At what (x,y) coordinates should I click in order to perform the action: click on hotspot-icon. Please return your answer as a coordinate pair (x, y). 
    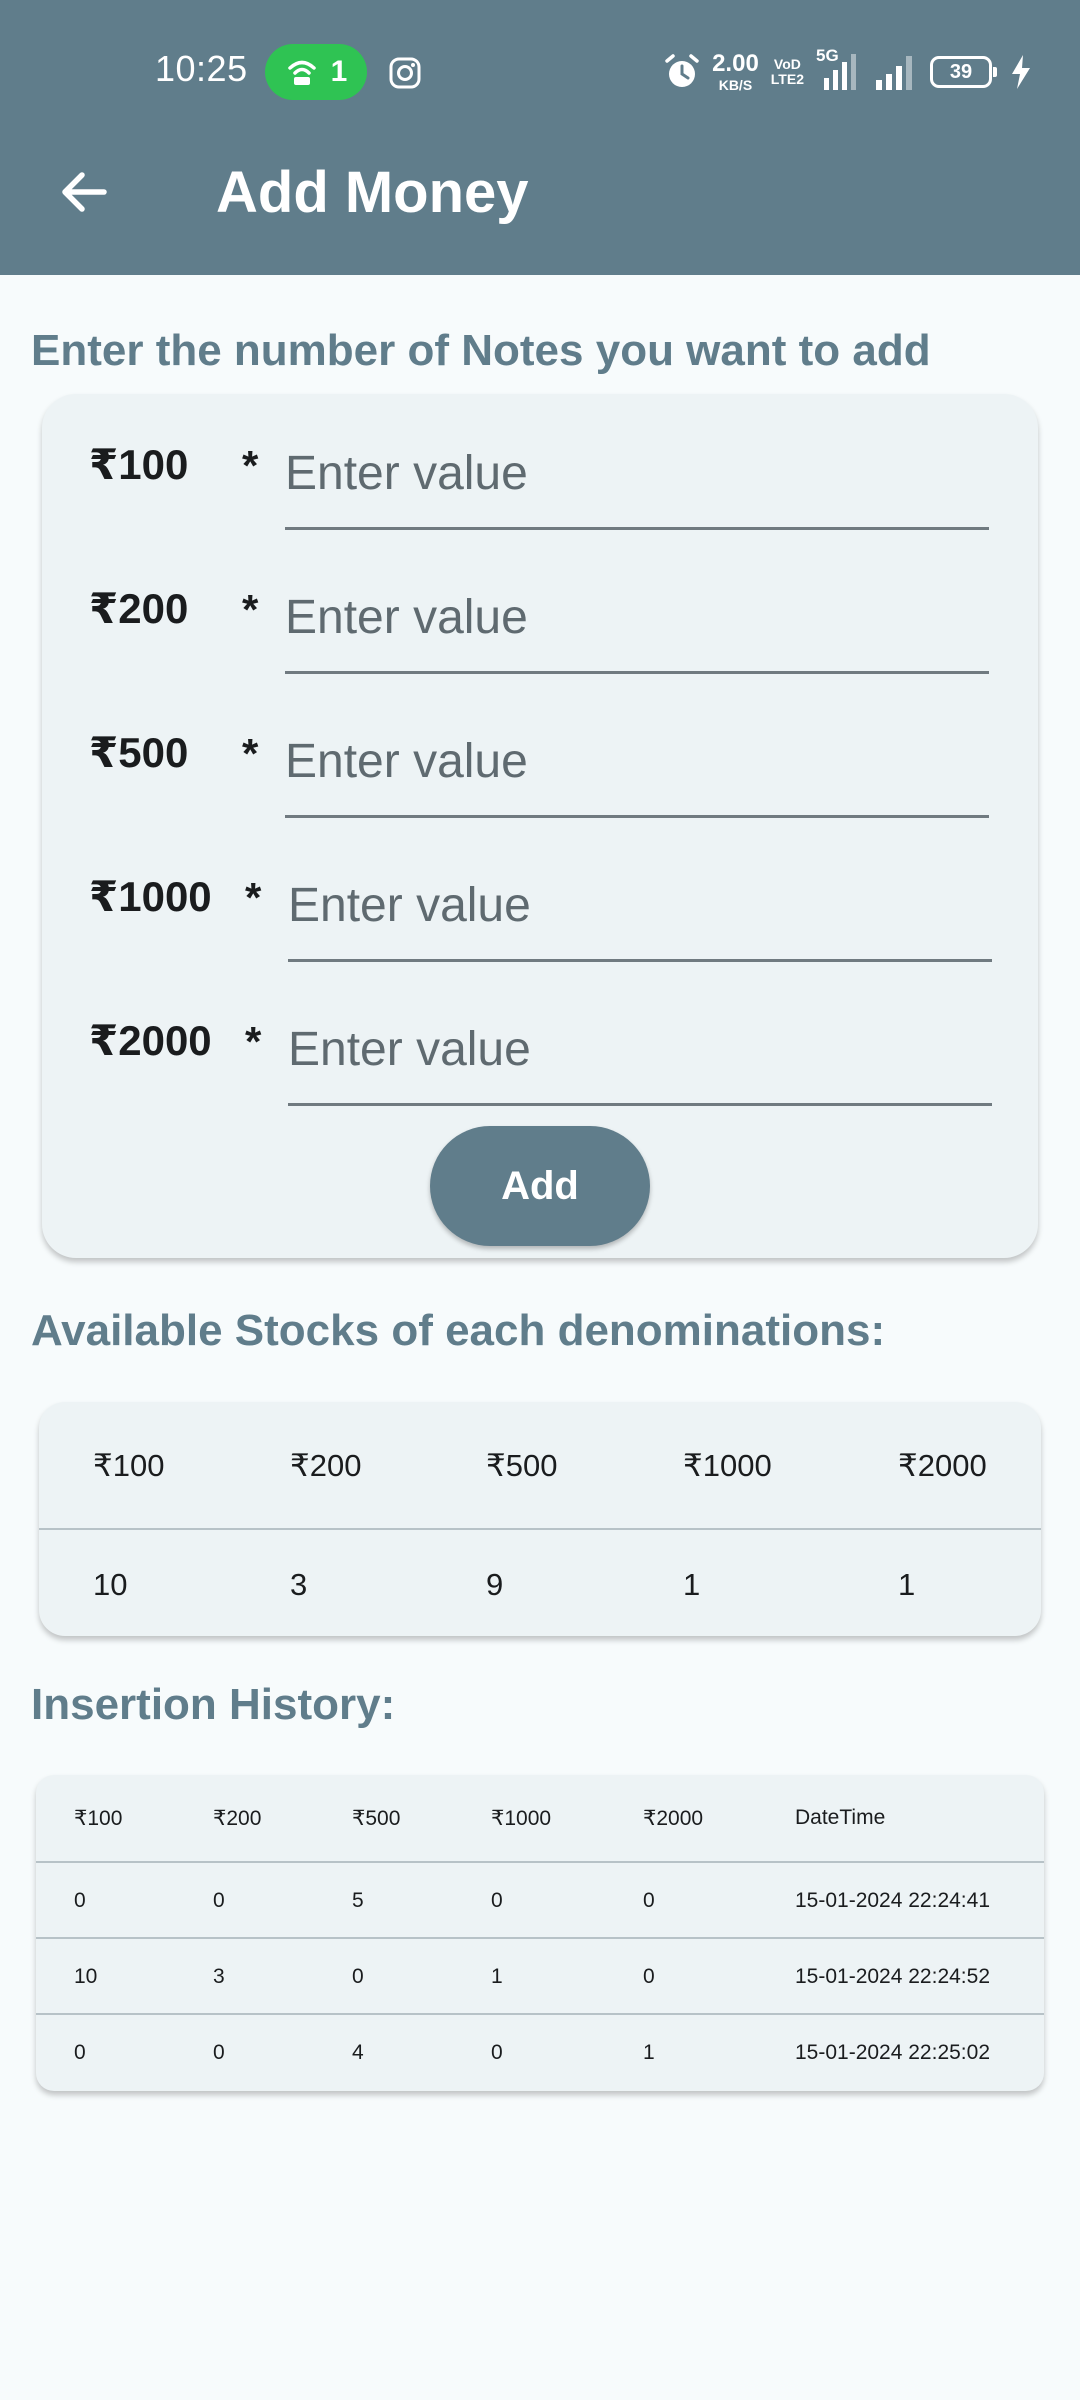
    Looking at the image, I should click on (301, 72).